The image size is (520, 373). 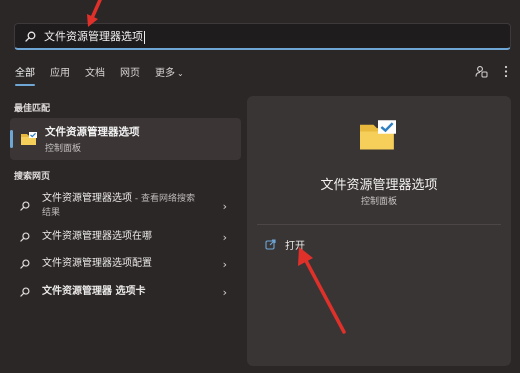 What do you see at coordinates (270, 244) in the screenshot?
I see `open-external-icon` at bounding box center [270, 244].